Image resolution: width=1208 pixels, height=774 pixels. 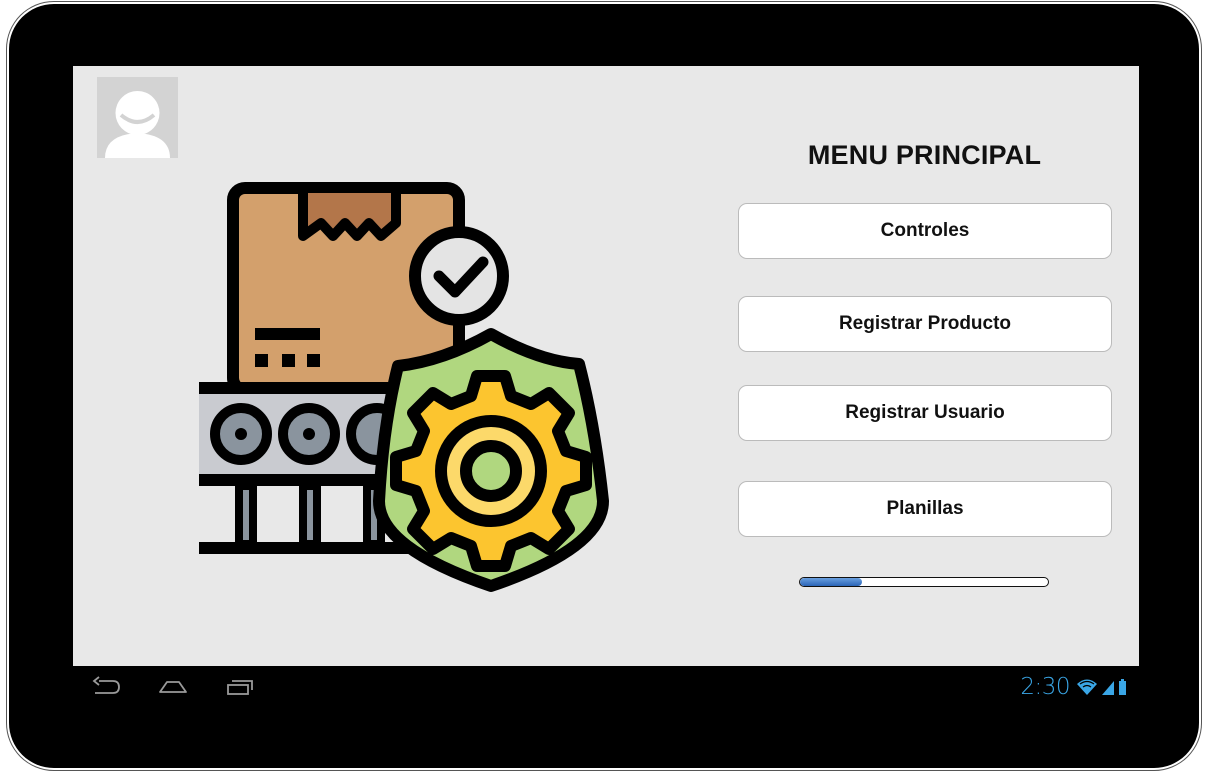 I want to click on gear-icon, so click(x=491, y=471).